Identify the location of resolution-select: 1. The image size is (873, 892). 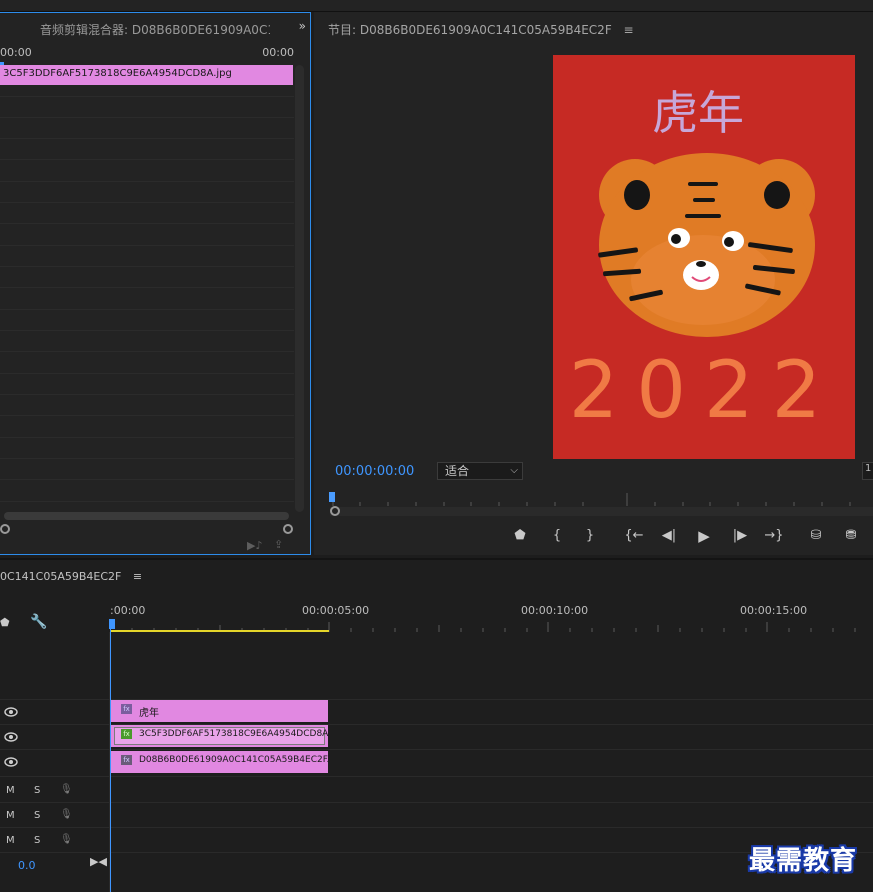
(867, 471).